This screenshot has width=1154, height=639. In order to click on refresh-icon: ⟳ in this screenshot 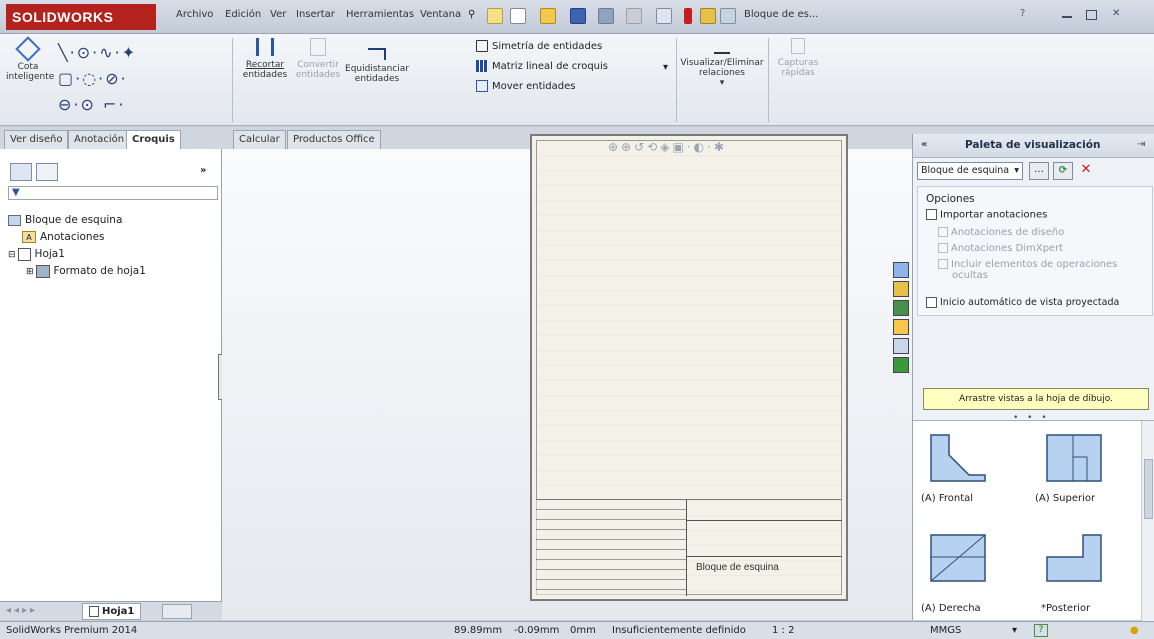, I will do `click(1063, 171)`.